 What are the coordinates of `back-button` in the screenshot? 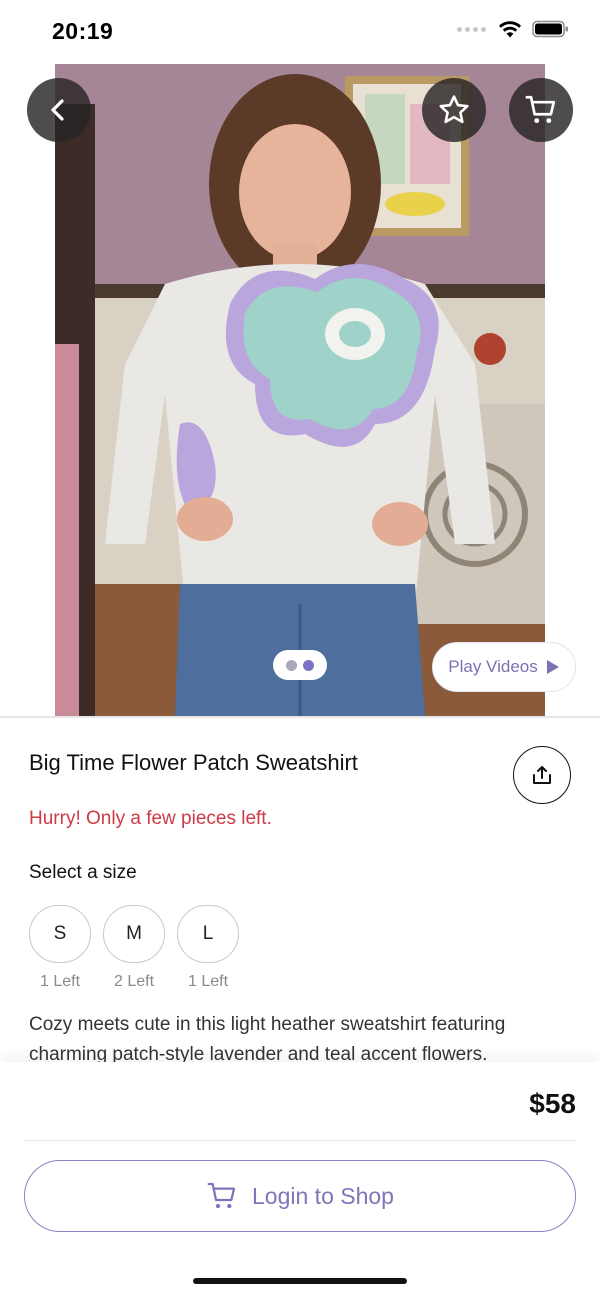 It's located at (59, 110).